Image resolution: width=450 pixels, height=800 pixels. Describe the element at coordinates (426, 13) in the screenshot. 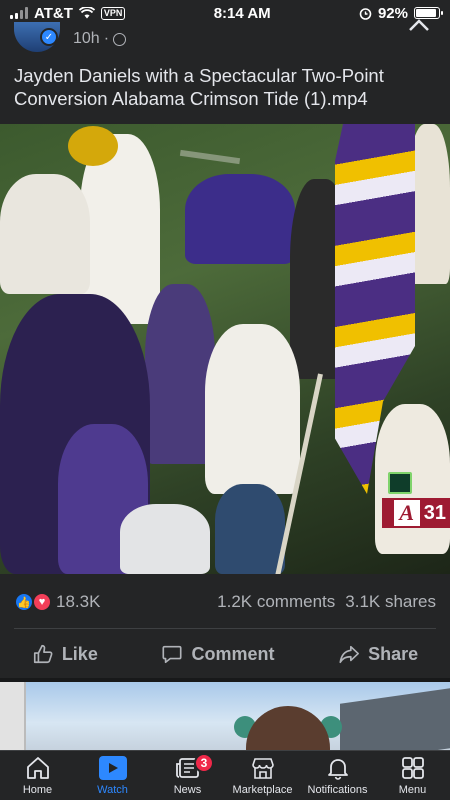

I see `battery-fill` at that location.